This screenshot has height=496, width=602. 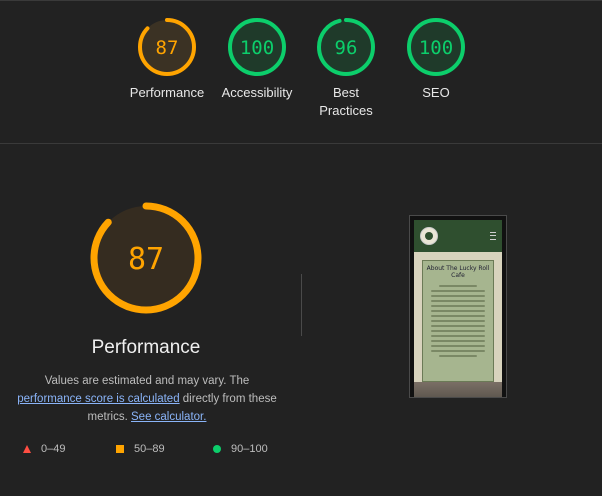 I want to click on gauge-score: 87, so click(x=167, y=48).